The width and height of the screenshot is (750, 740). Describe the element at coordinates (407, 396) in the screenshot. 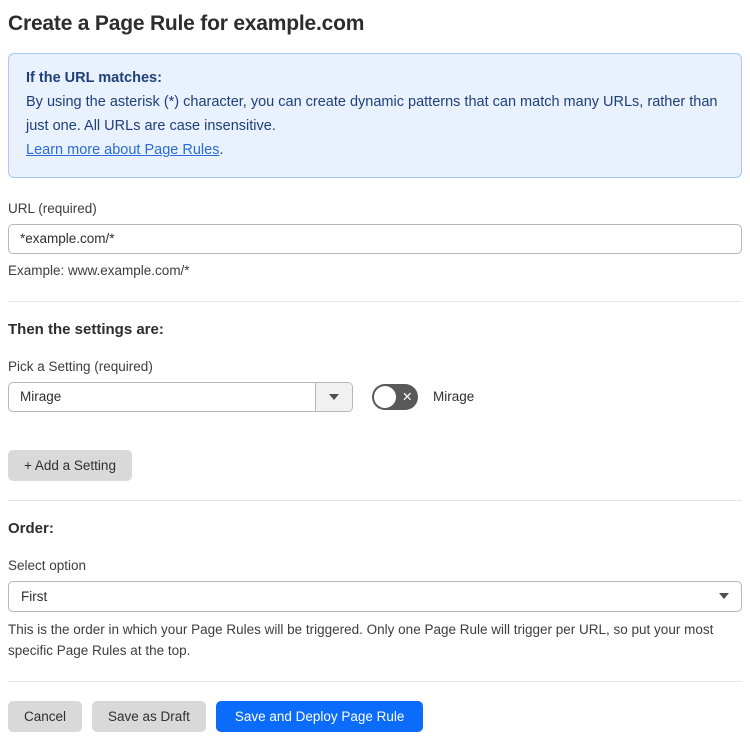

I see `x-icon: ✕` at that location.